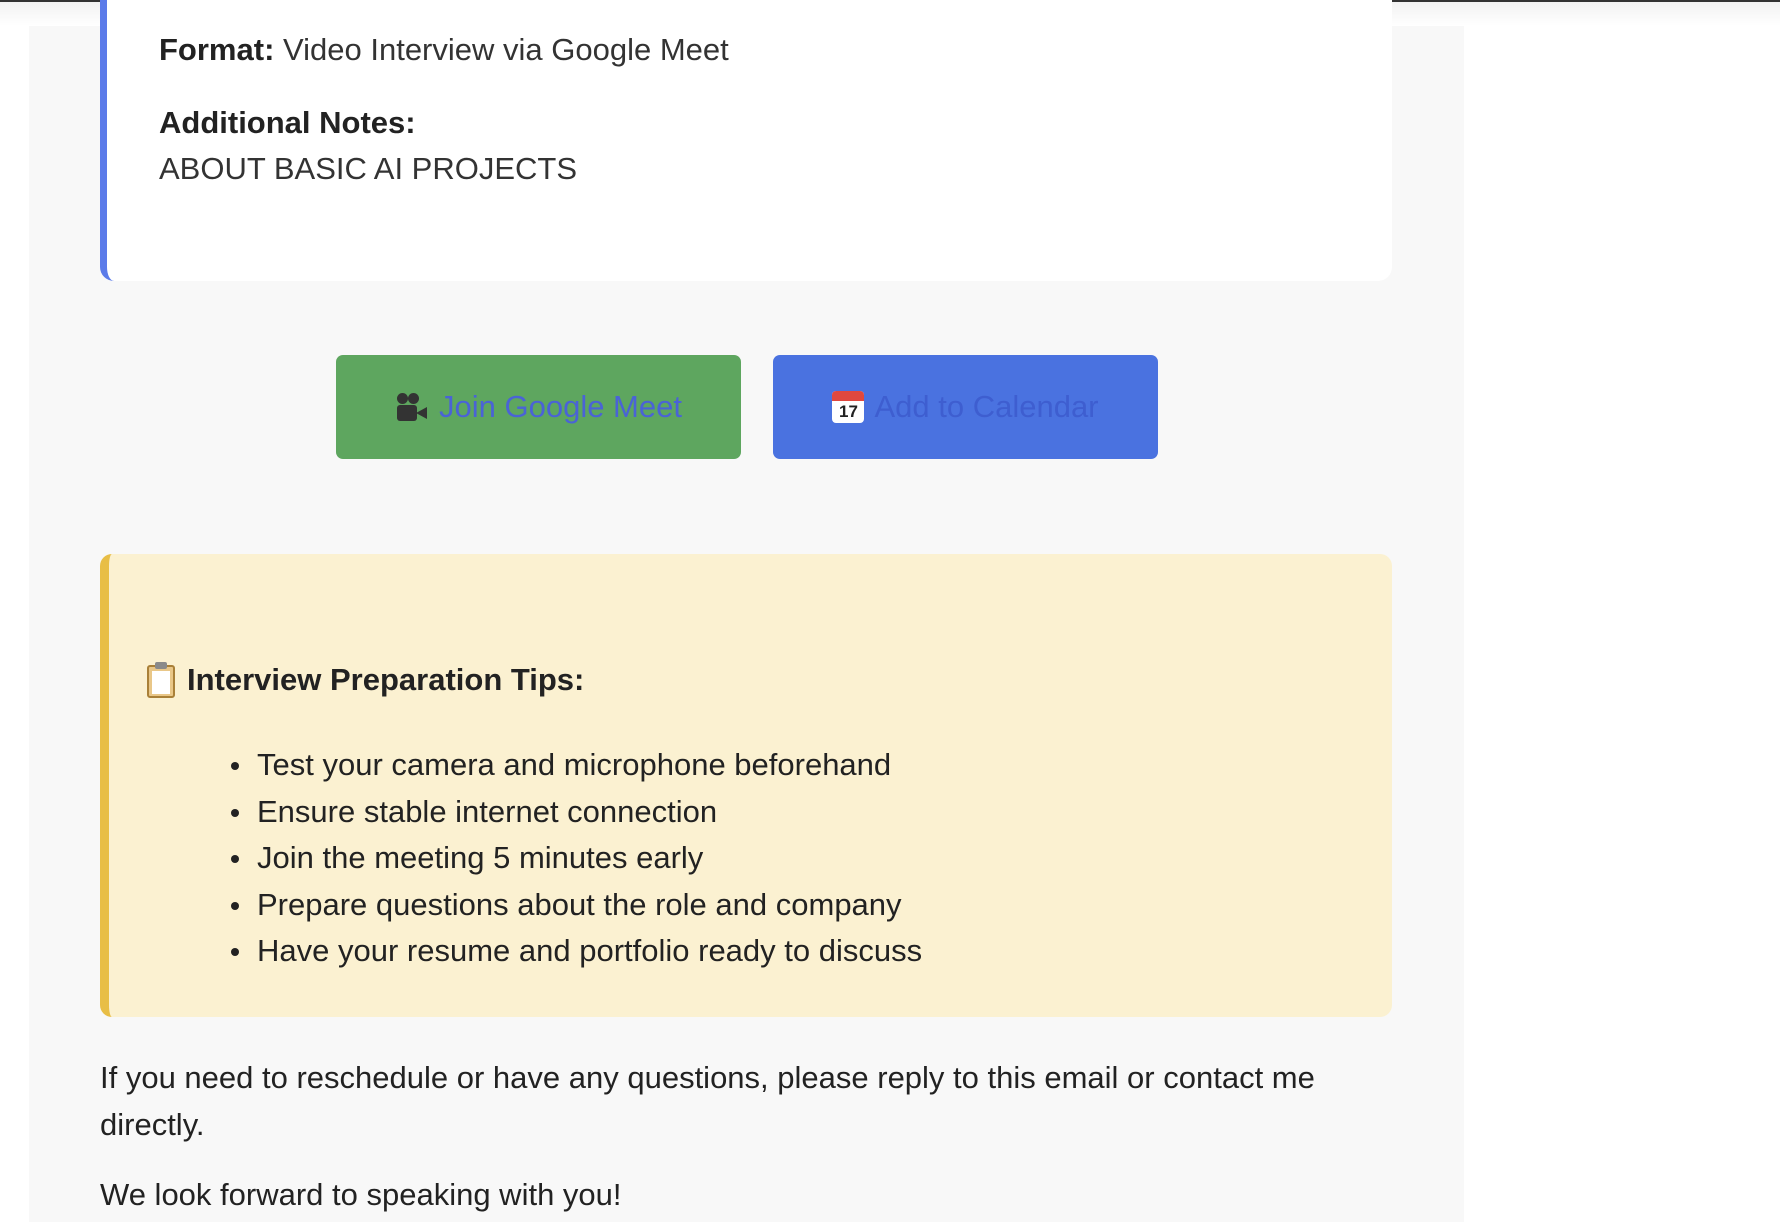  I want to click on tips-heading: Interview Preparation Tips:, so click(365, 680).